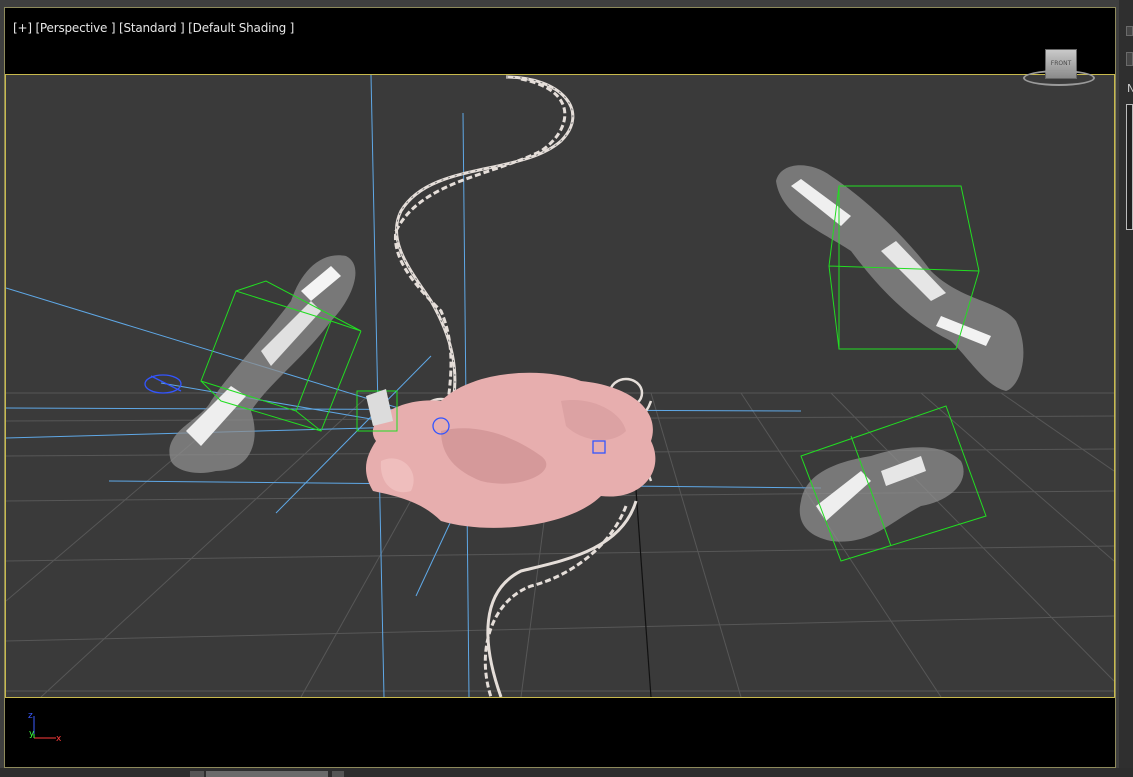 This screenshot has height=777, width=1133. I want to click on viewport-shading-menu: [Default Shading ], so click(241, 28).